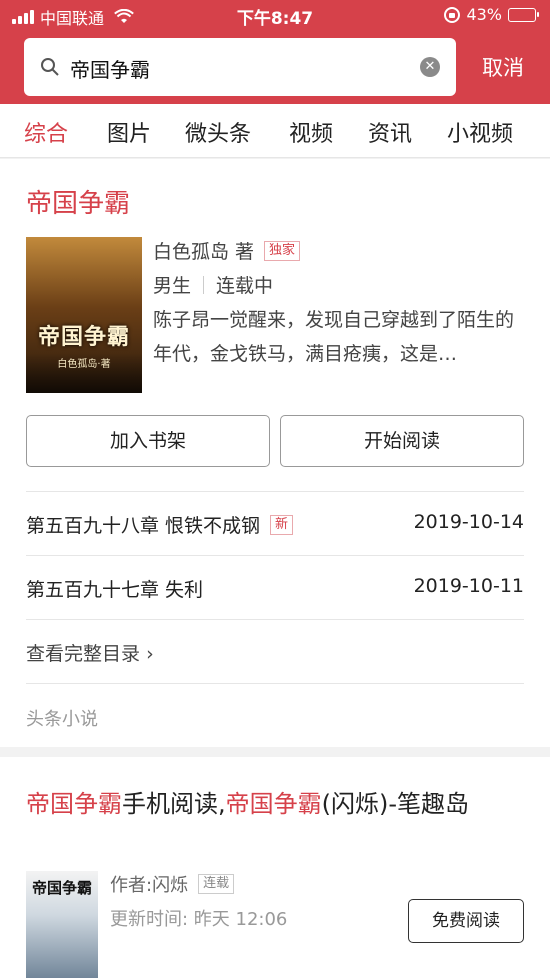 The image size is (550, 978). I want to click on separator, so click(204, 284).